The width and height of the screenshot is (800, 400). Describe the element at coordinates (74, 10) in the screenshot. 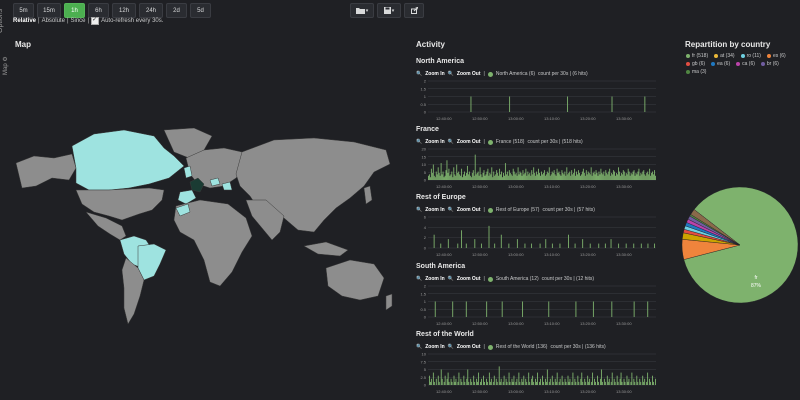

I see `time-button-1h: 1h` at that location.